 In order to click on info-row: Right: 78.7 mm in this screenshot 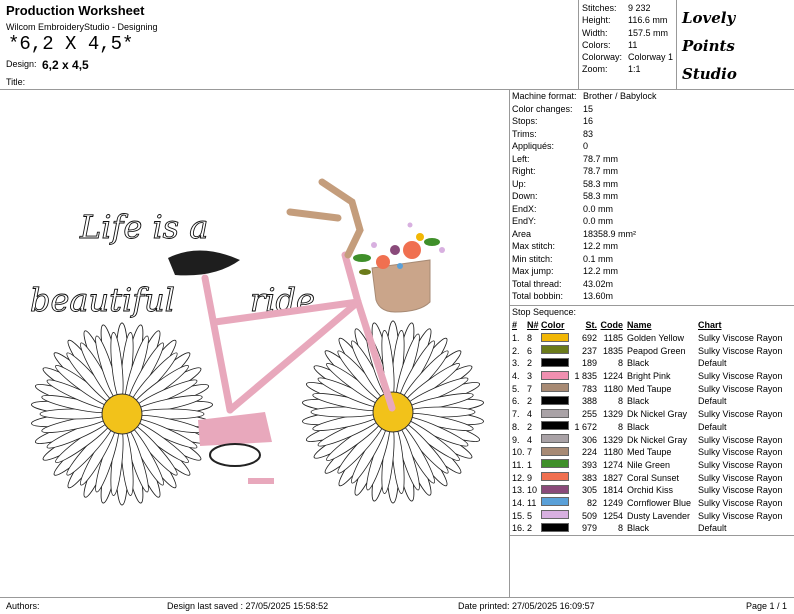, I will do `click(584, 172)`.